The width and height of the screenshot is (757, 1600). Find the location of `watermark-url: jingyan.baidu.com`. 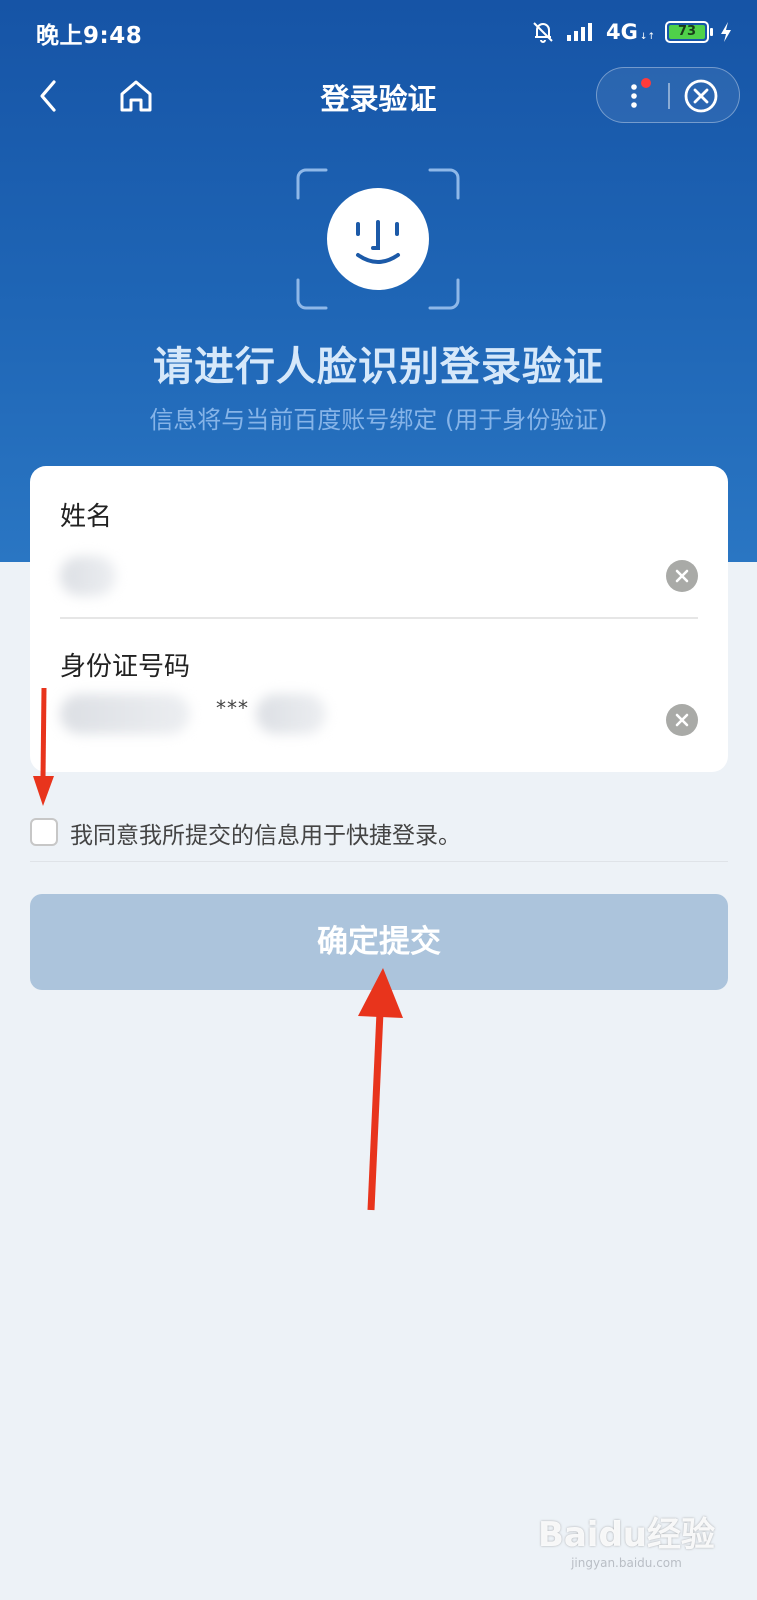

watermark-url: jingyan.baidu.com is located at coordinates (626, 1563).